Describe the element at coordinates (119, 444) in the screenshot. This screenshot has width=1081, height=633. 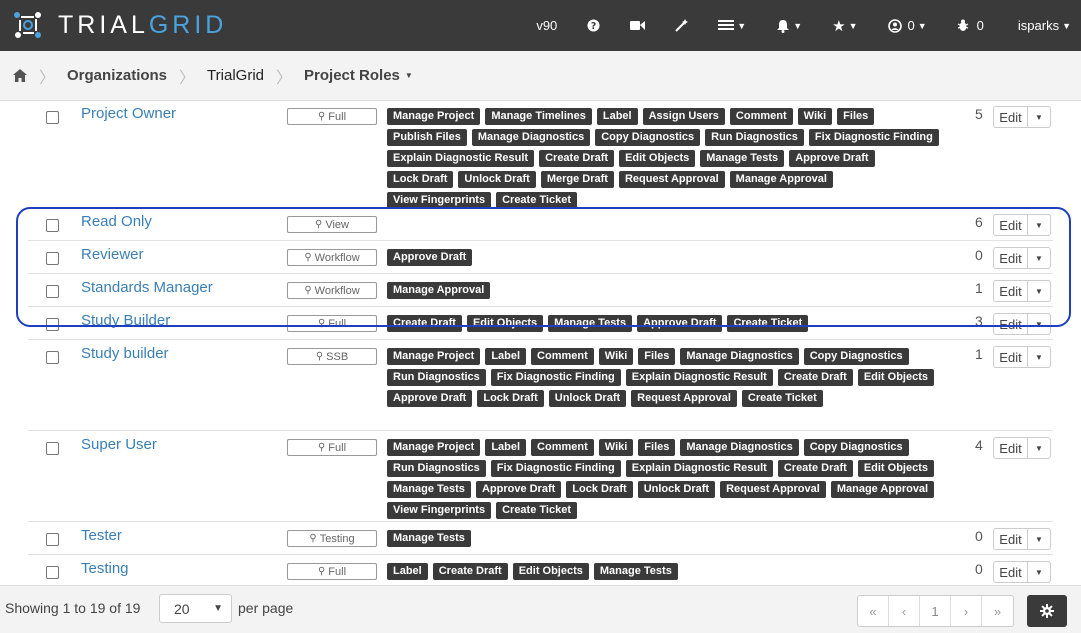
I see `role-name-link: Super User` at that location.